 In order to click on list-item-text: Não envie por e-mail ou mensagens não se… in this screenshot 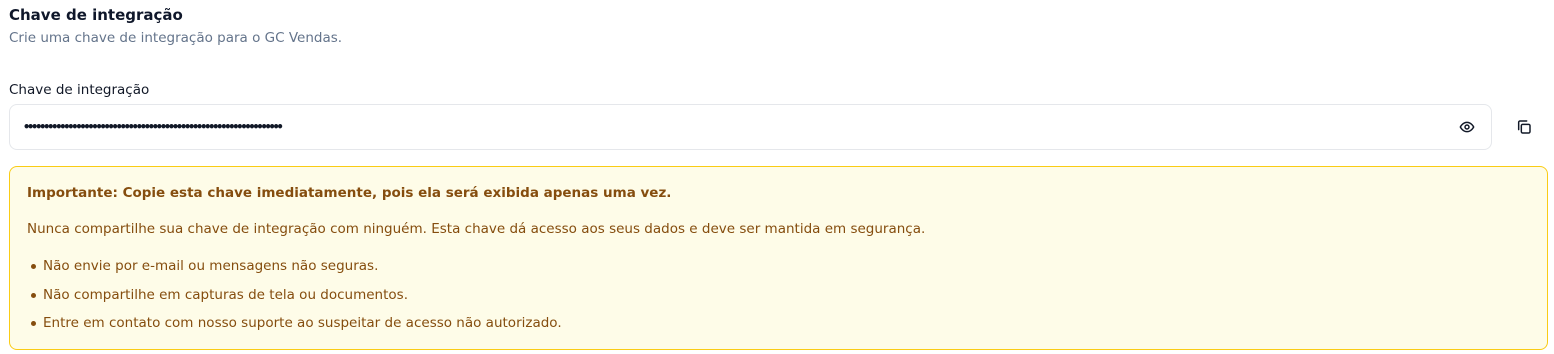, I will do `click(211, 266)`.